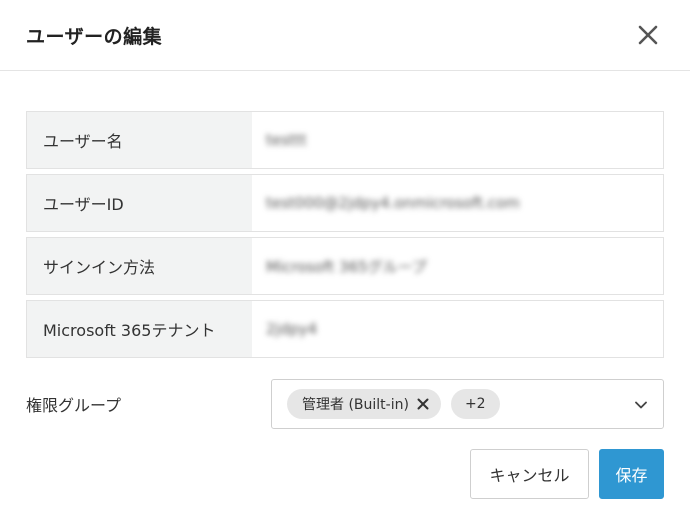 This screenshot has height=525, width=690. I want to click on signin-method-label: サインイン方法, so click(139, 266).